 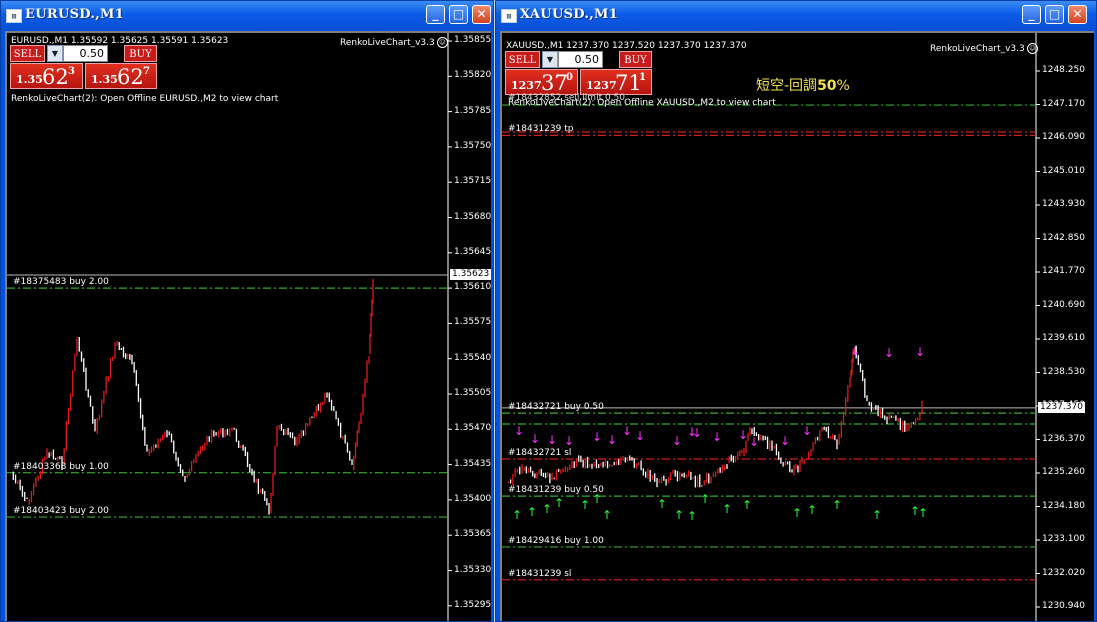 I want to click on bid-prefix: 1.35, so click(x=29, y=79).